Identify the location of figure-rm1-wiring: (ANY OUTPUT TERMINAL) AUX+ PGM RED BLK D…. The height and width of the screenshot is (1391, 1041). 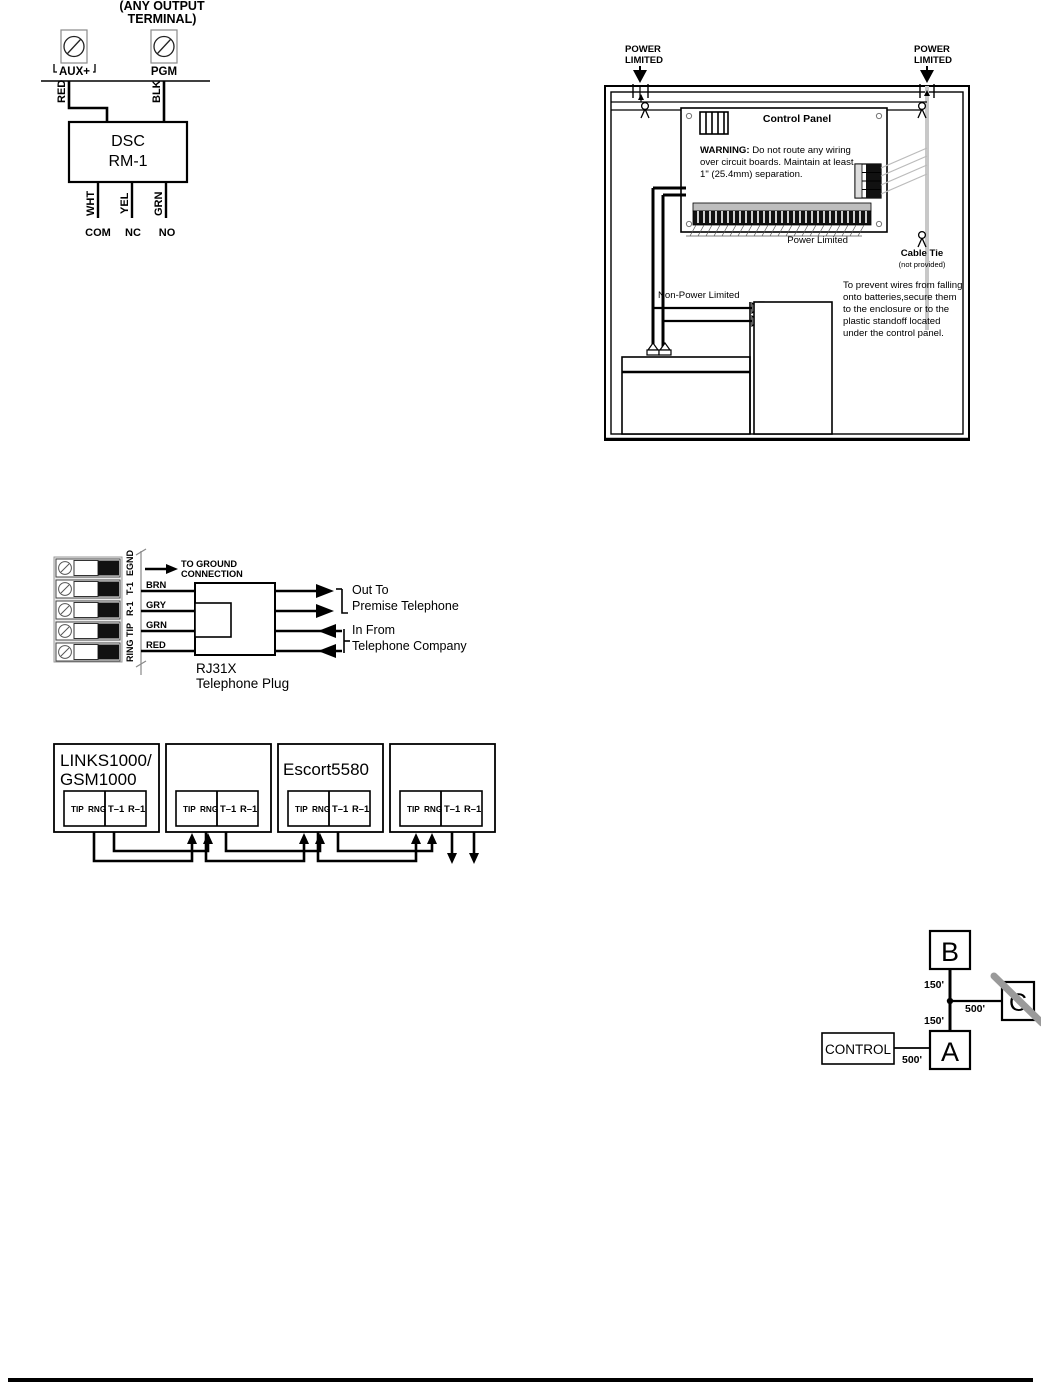
(158, 125).